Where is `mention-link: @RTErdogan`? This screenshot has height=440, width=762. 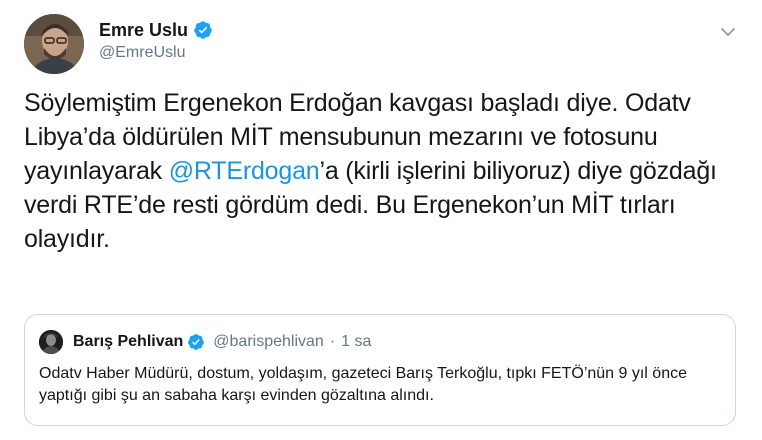
mention-link: @RTErdogan is located at coordinates (244, 171).